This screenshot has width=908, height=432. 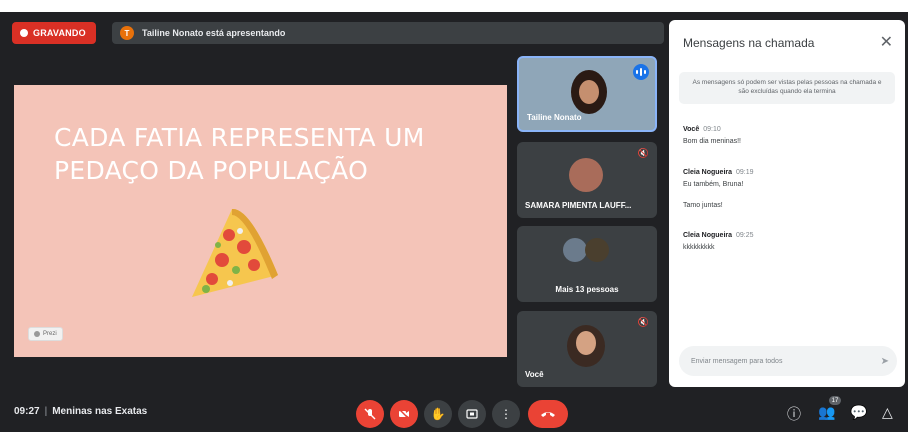 I want to click on slide-title-line-2: PEDAÇO DA POPULAÇÃO, so click(x=211, y=170).